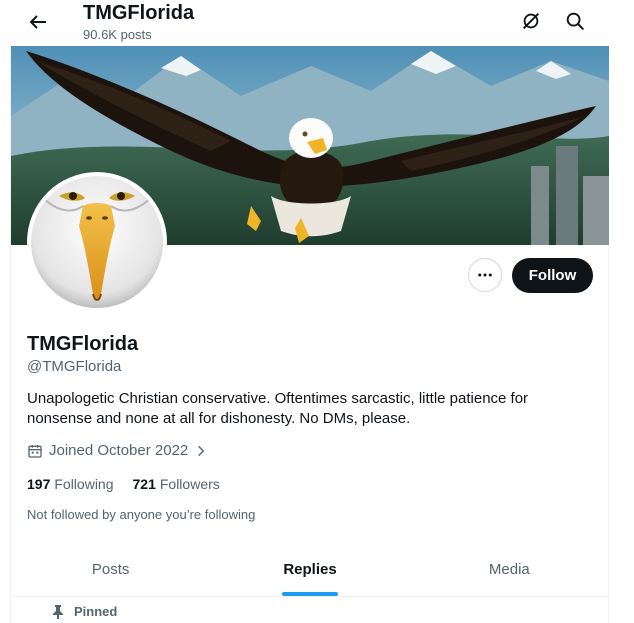 The height and width of the screenshot is (623, 634). What do you see at coordinates (96, 611) in the screenshot?
I see `pinned-text: Pinned` at bounding box center [96, 611].